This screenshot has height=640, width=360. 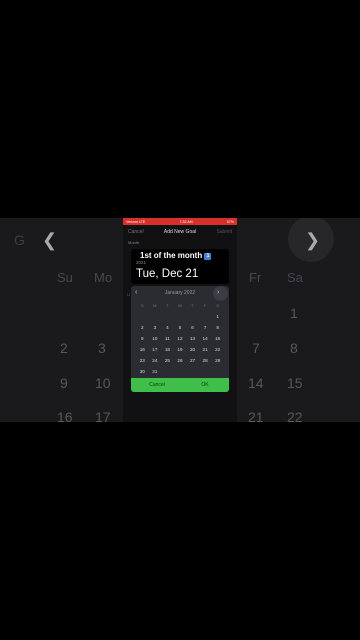 What do you see at coordinates (103, 277) in the screenshot?
I see `background-weekday: Mo` at bounding box center [103, 277].